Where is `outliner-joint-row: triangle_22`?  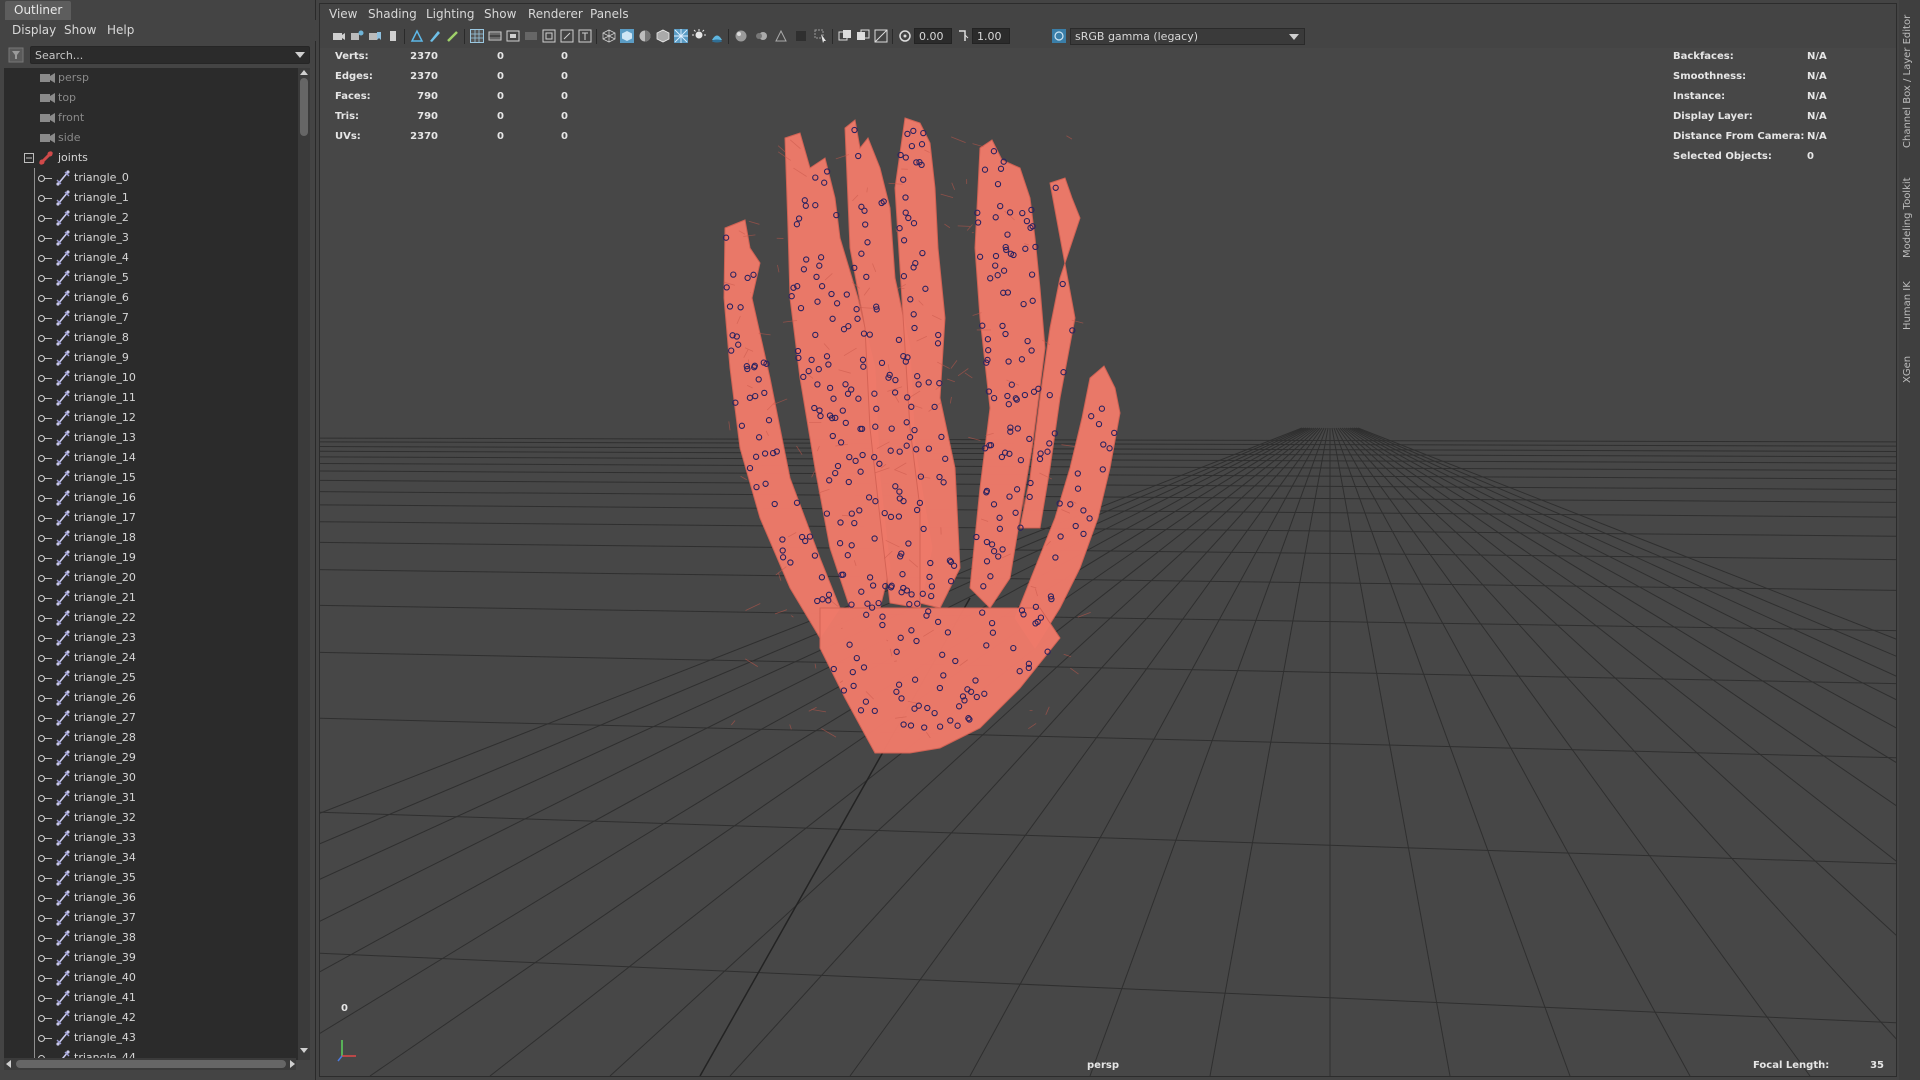 outliner-joint-row: triangle_22 is located at coordinates (152, 618).